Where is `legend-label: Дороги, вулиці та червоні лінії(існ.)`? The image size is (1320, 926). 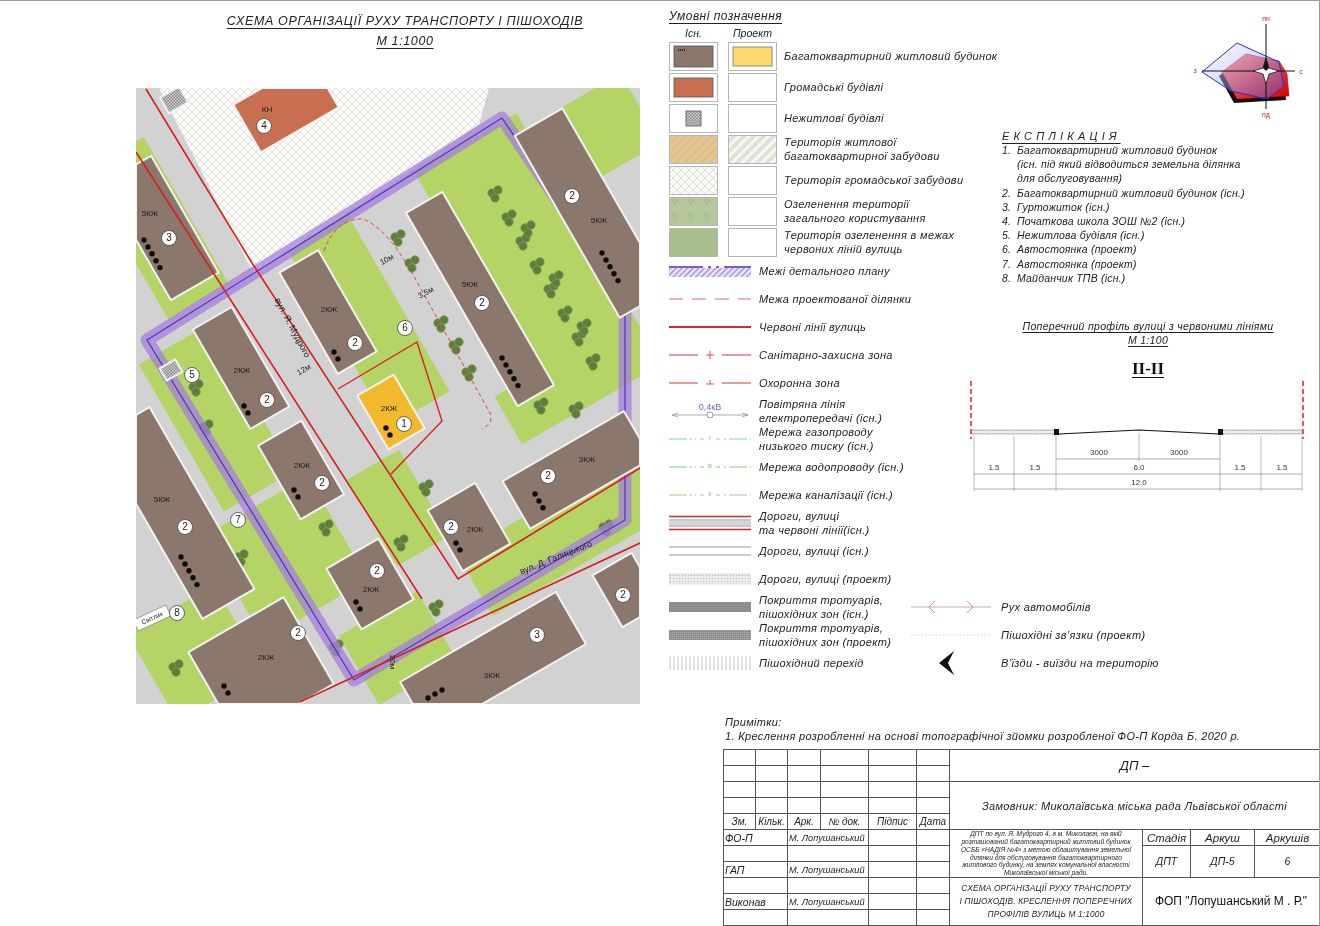
legend-label: Дороги, вулиці та червоні лінії(існ.) is located at coordinates (814, 523).